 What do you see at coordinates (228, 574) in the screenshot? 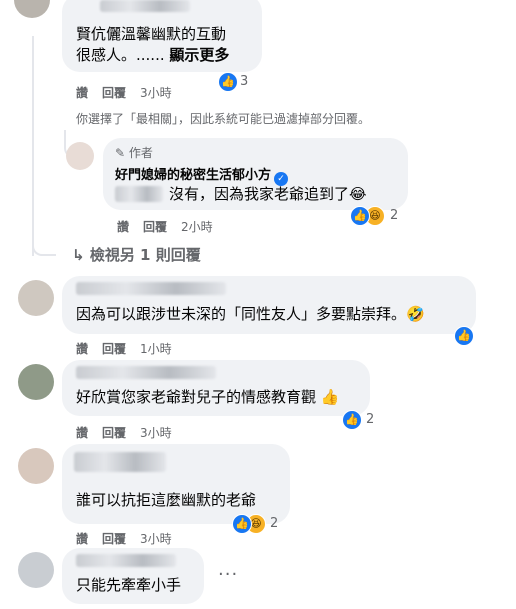
I see `more-options-icon: ···` at bounding box center [228, 574].